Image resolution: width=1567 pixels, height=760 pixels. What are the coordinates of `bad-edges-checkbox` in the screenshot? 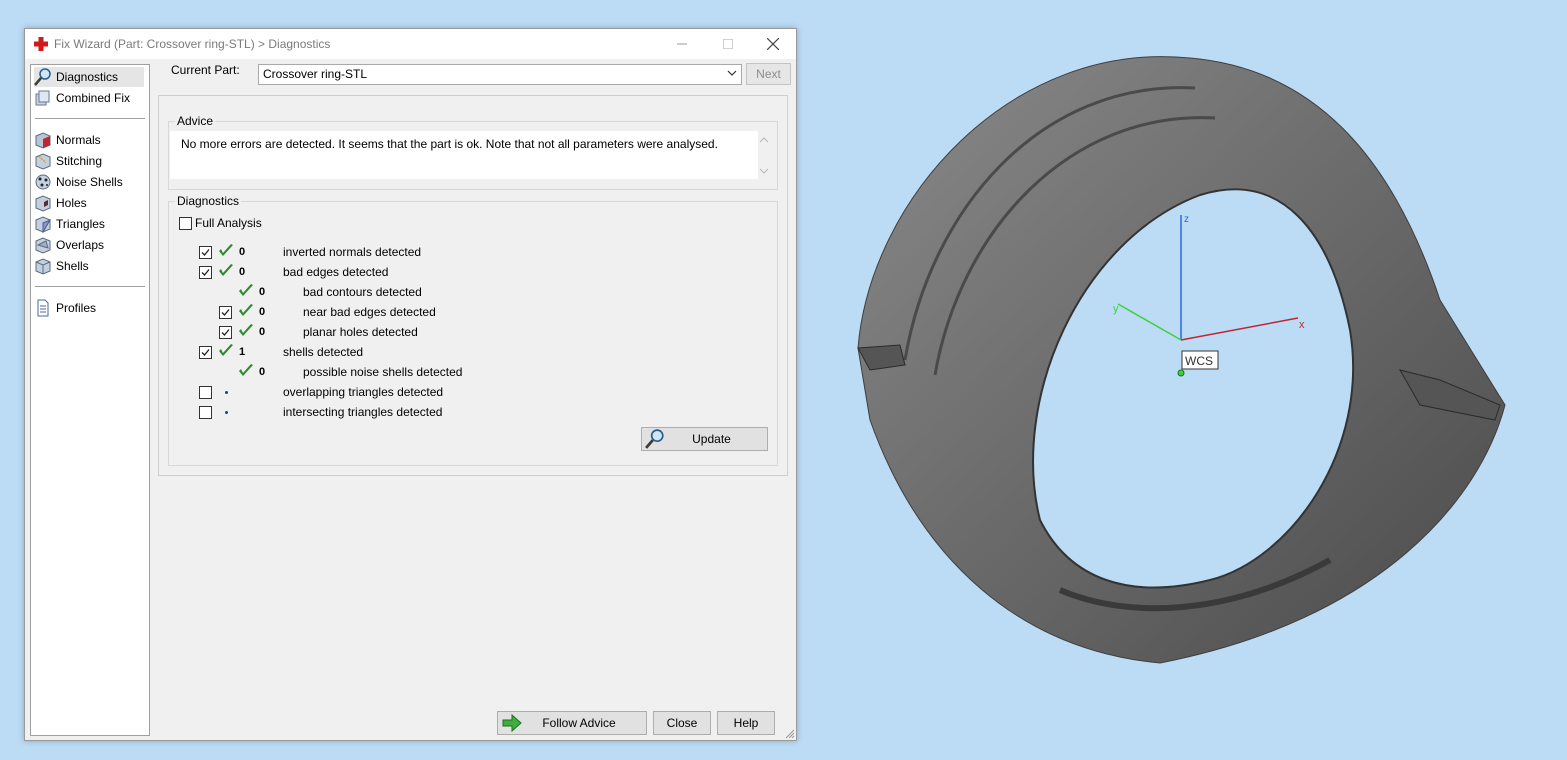 It's located at (205, 272).